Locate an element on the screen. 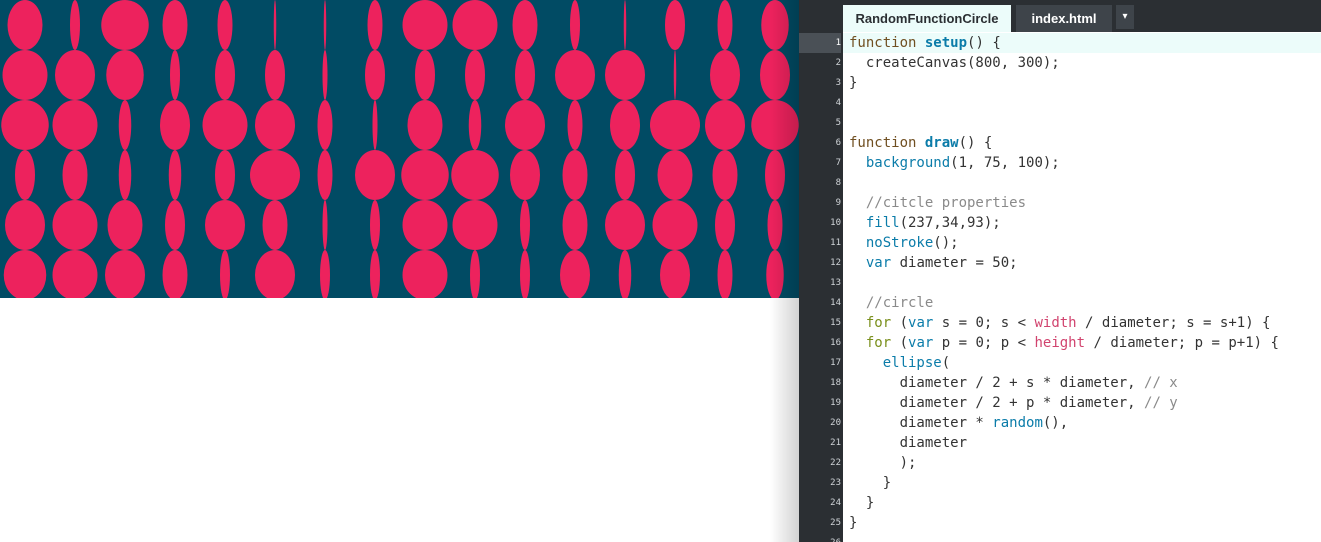 This screenshot has height=542, width=1321. code-line: diameter is located at coordinates (1085, 443).